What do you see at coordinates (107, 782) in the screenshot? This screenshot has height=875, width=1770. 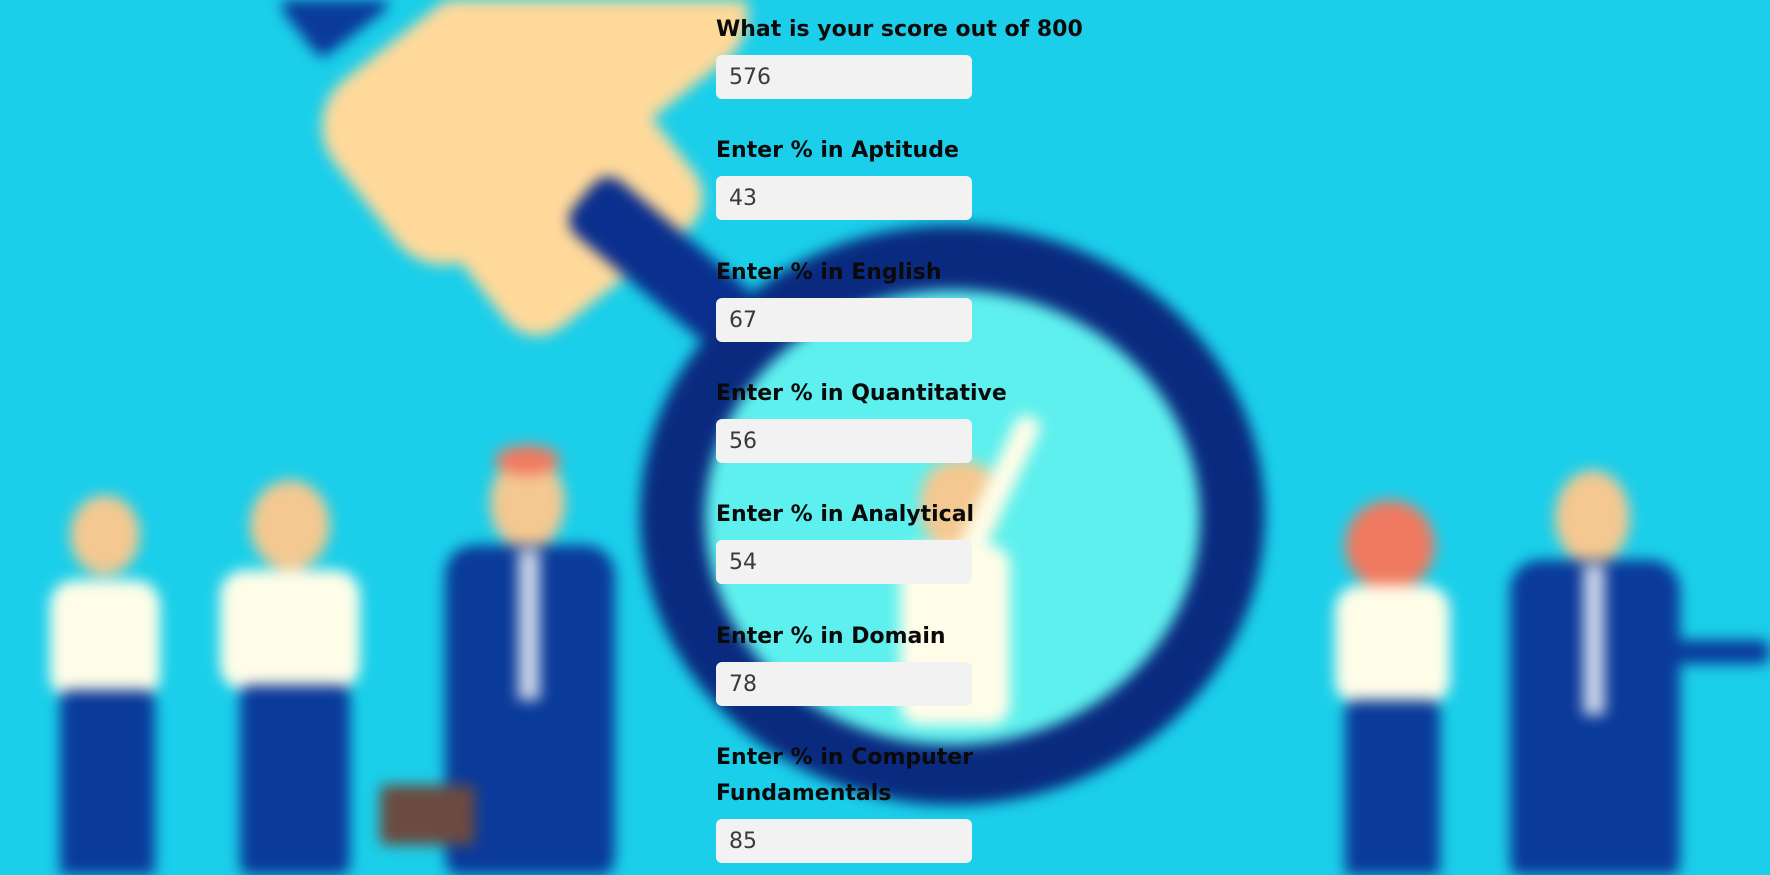 I see `person-1-skirt` at bounding box center [107, 782].